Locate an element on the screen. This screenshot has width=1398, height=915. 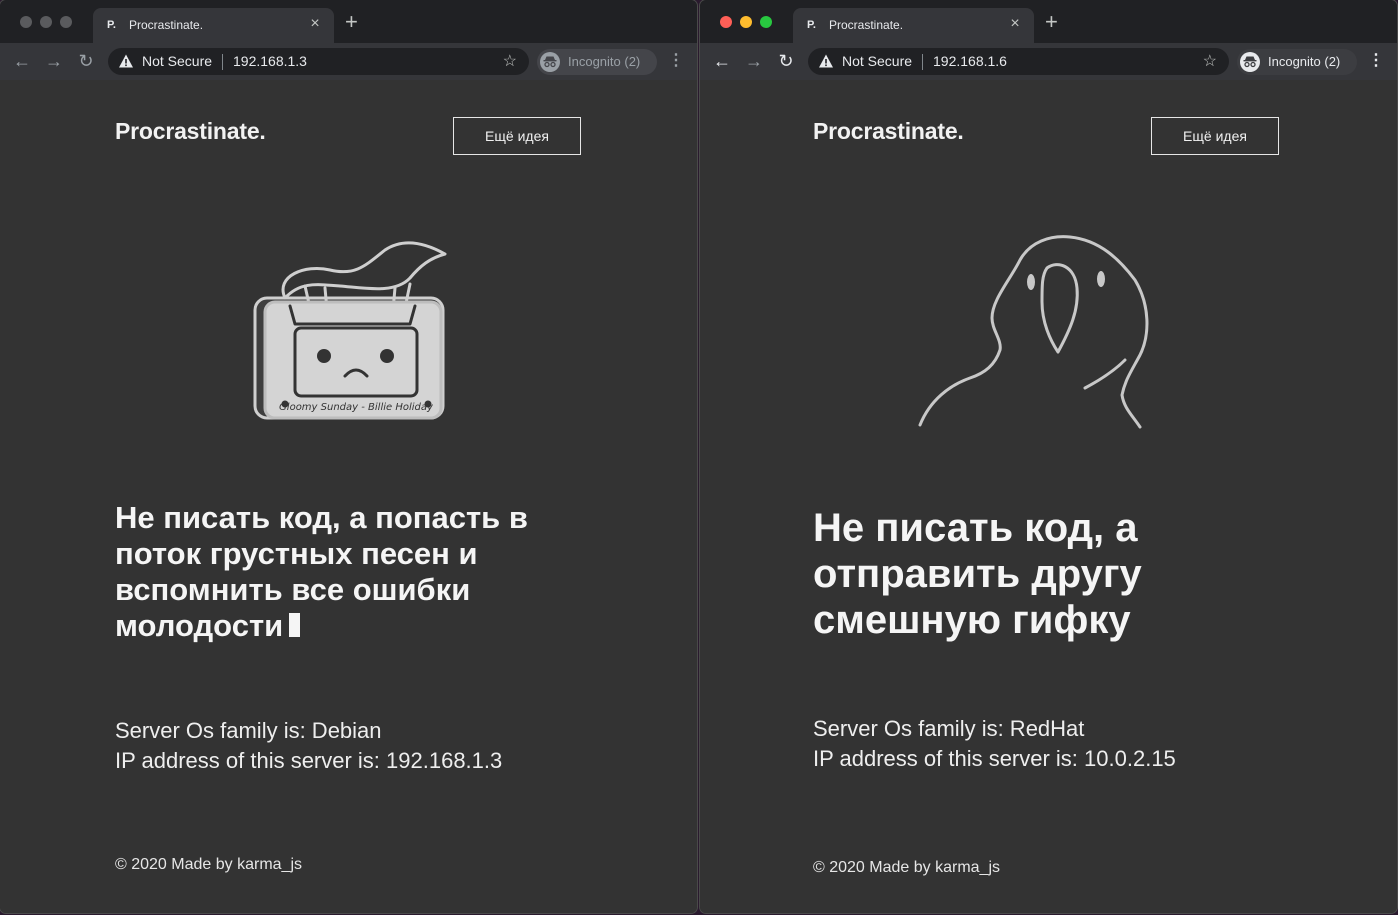
parrot-illustration is located at coordinates (1033, 332).